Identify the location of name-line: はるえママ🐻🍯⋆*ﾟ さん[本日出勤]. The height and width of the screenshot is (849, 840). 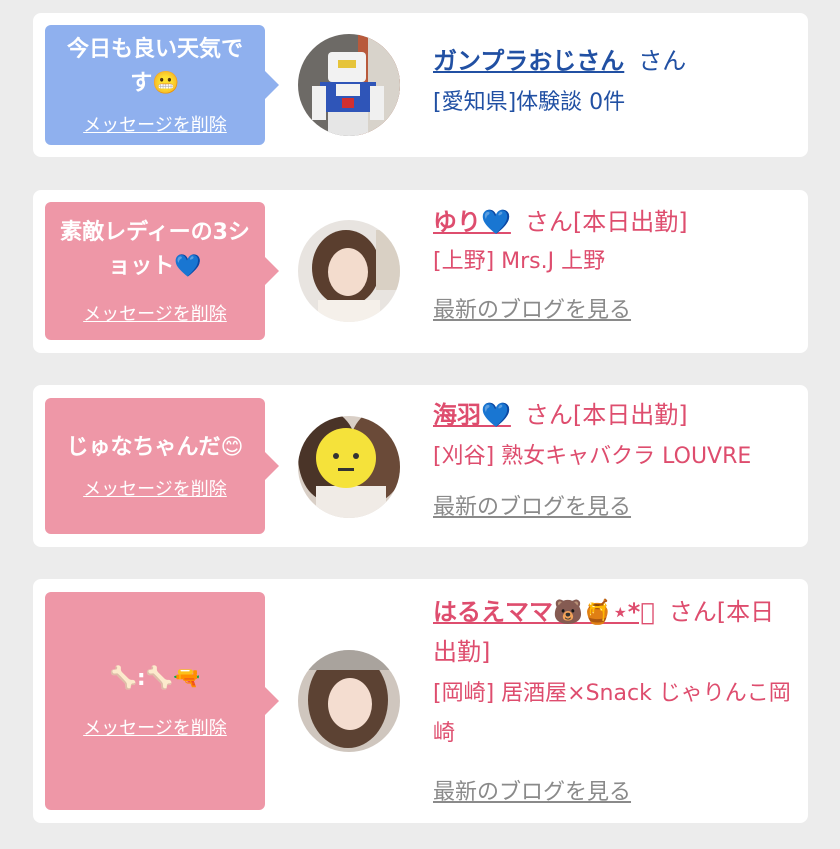
(615, 632).